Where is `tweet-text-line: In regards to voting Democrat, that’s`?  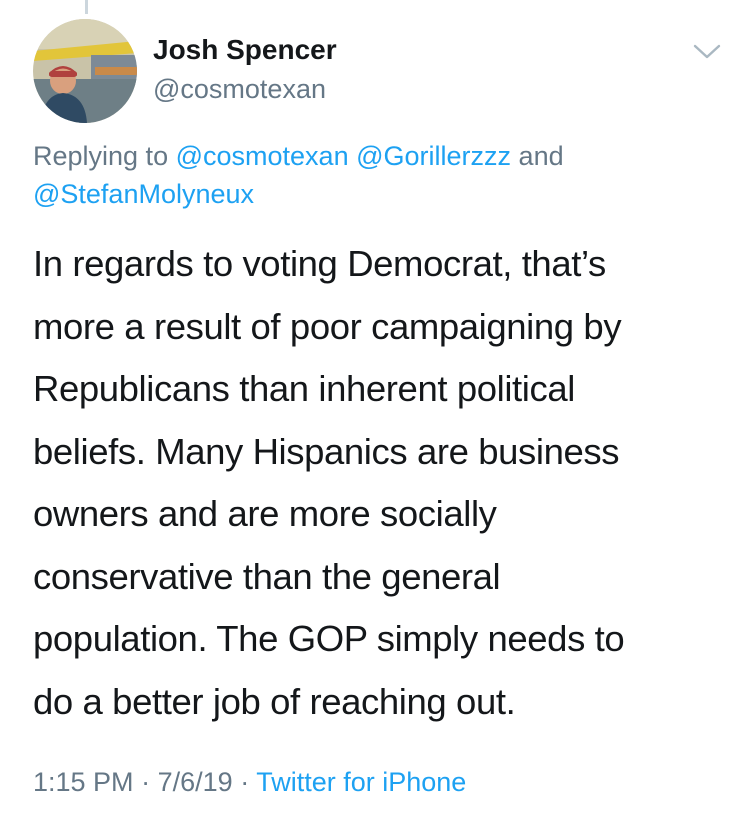 tweet-text-line: In regards to voting Democrat, that’s is located at coordinates (319, 263).